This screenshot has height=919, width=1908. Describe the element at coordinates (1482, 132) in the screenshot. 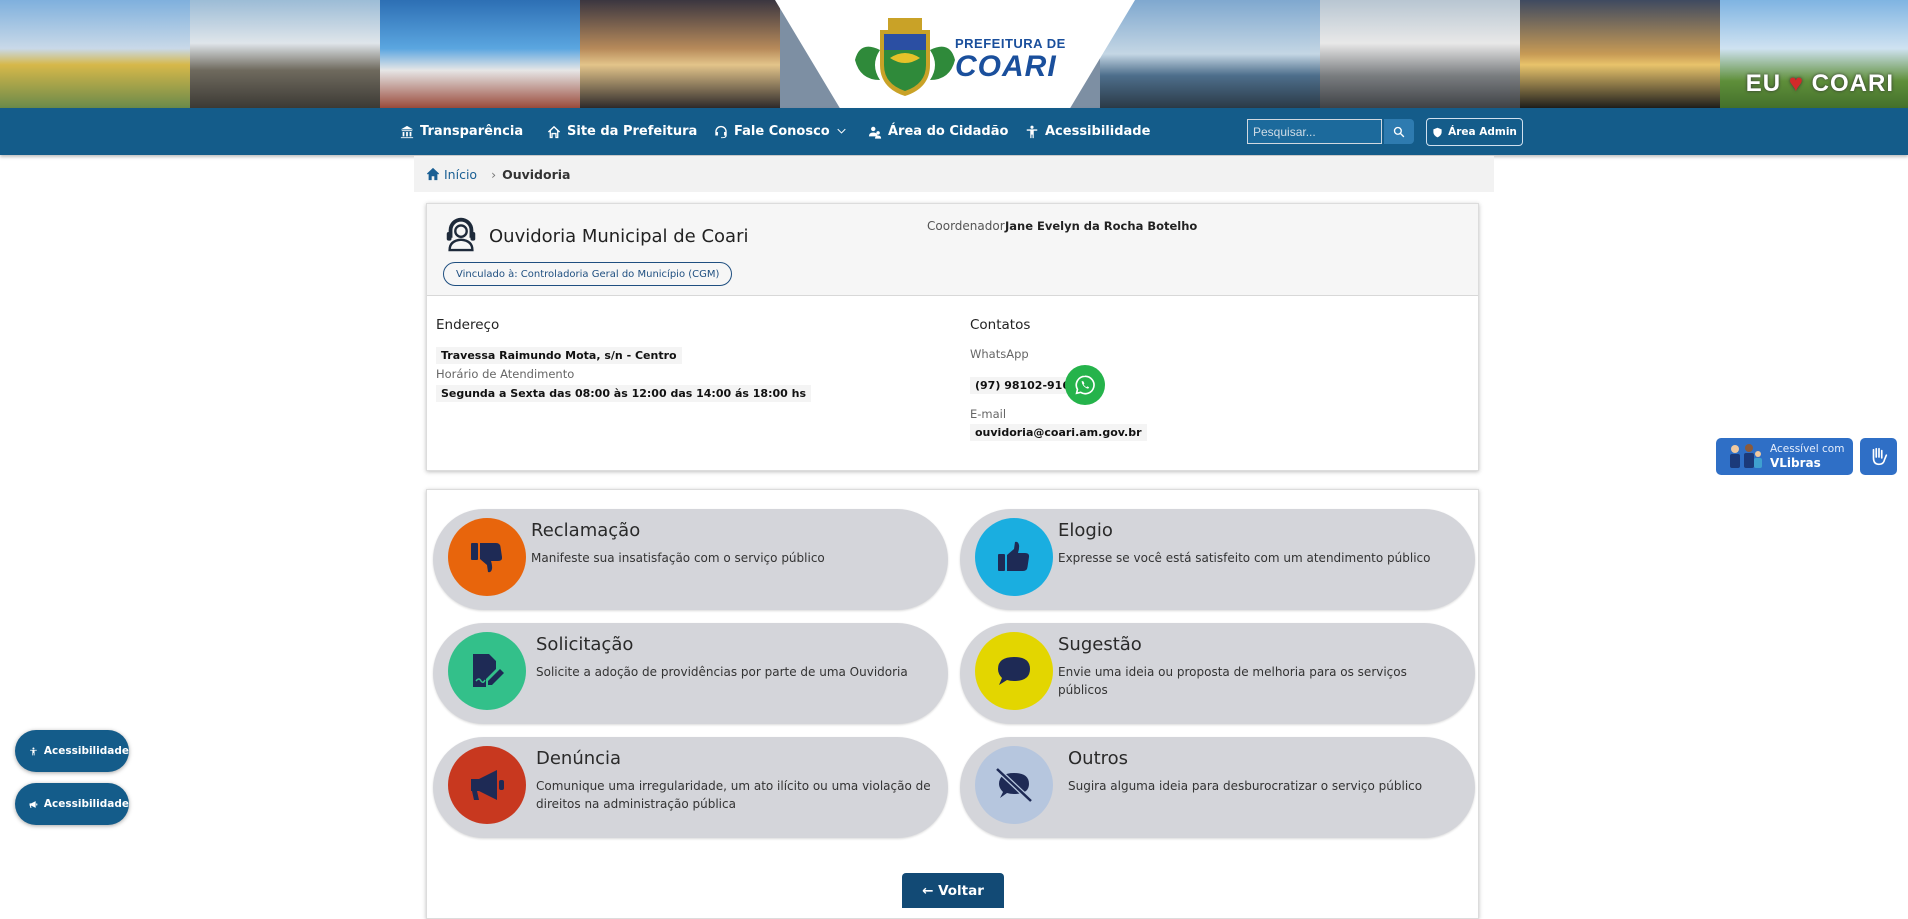

I see `area-admin-label: Área Admin` at that location.